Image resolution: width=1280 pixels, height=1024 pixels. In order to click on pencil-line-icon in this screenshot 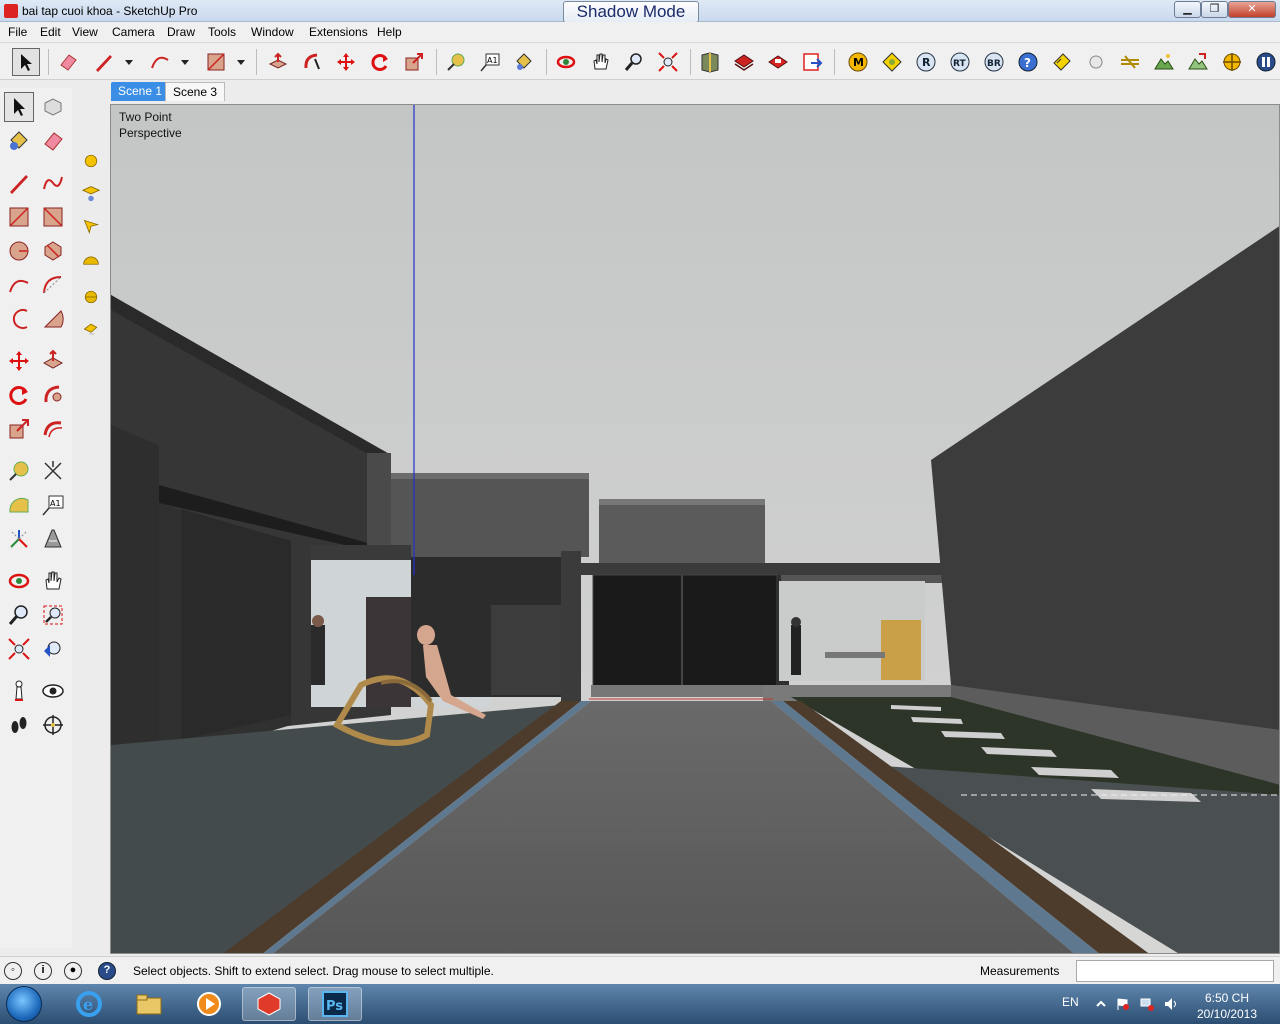, I will do `click(104, 62)`.